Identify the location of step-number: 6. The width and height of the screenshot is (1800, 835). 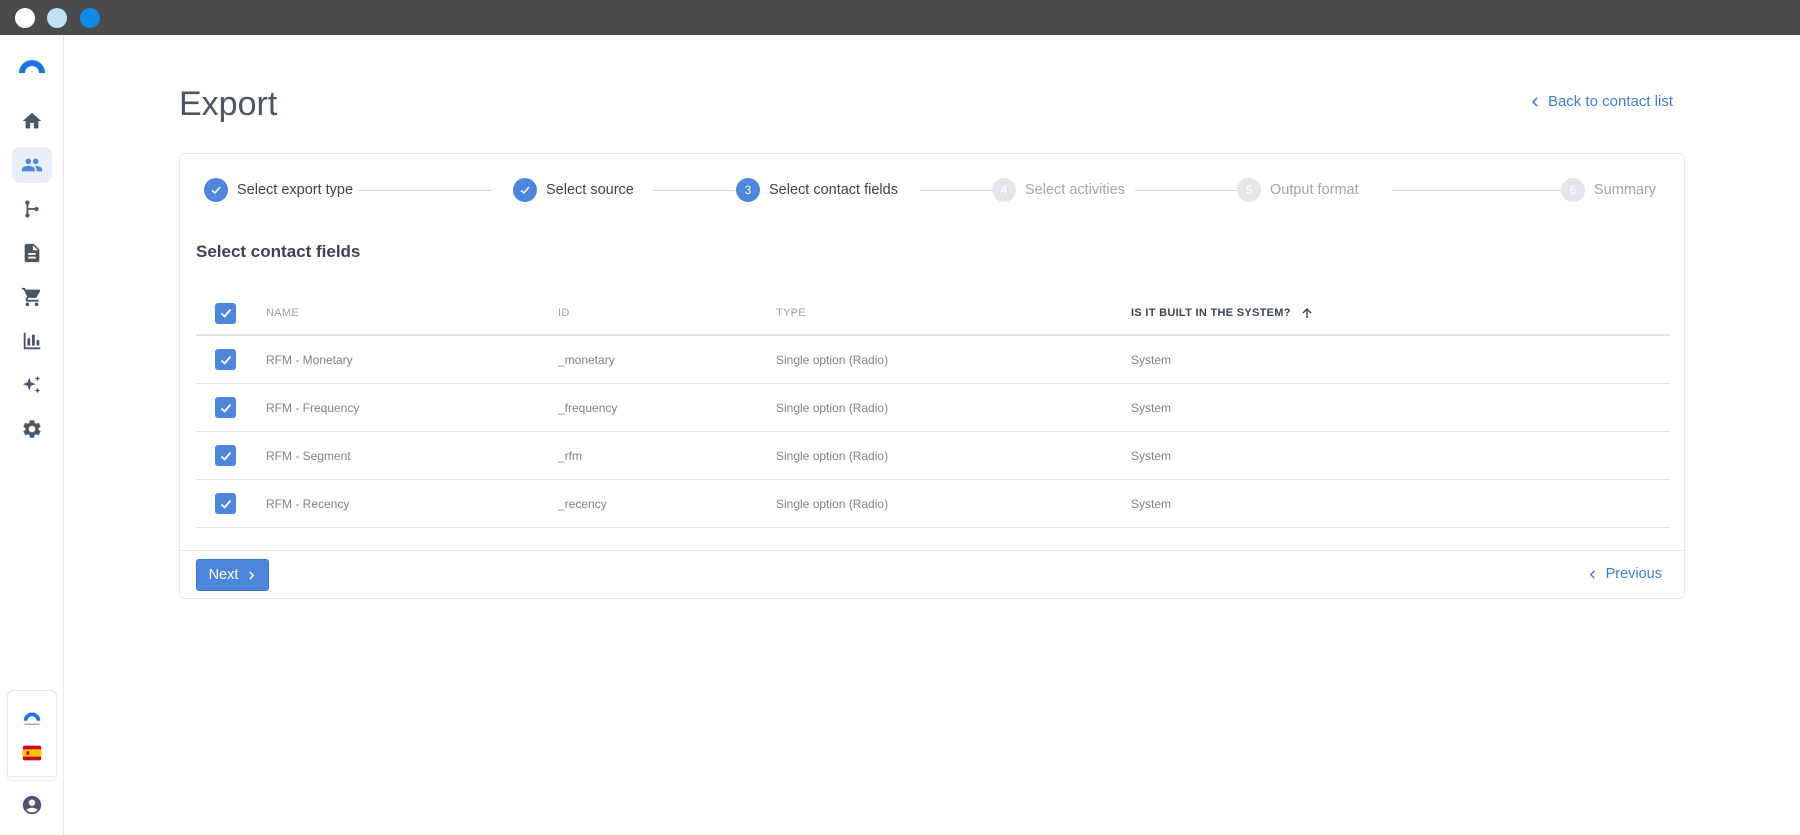
(1573, 190).